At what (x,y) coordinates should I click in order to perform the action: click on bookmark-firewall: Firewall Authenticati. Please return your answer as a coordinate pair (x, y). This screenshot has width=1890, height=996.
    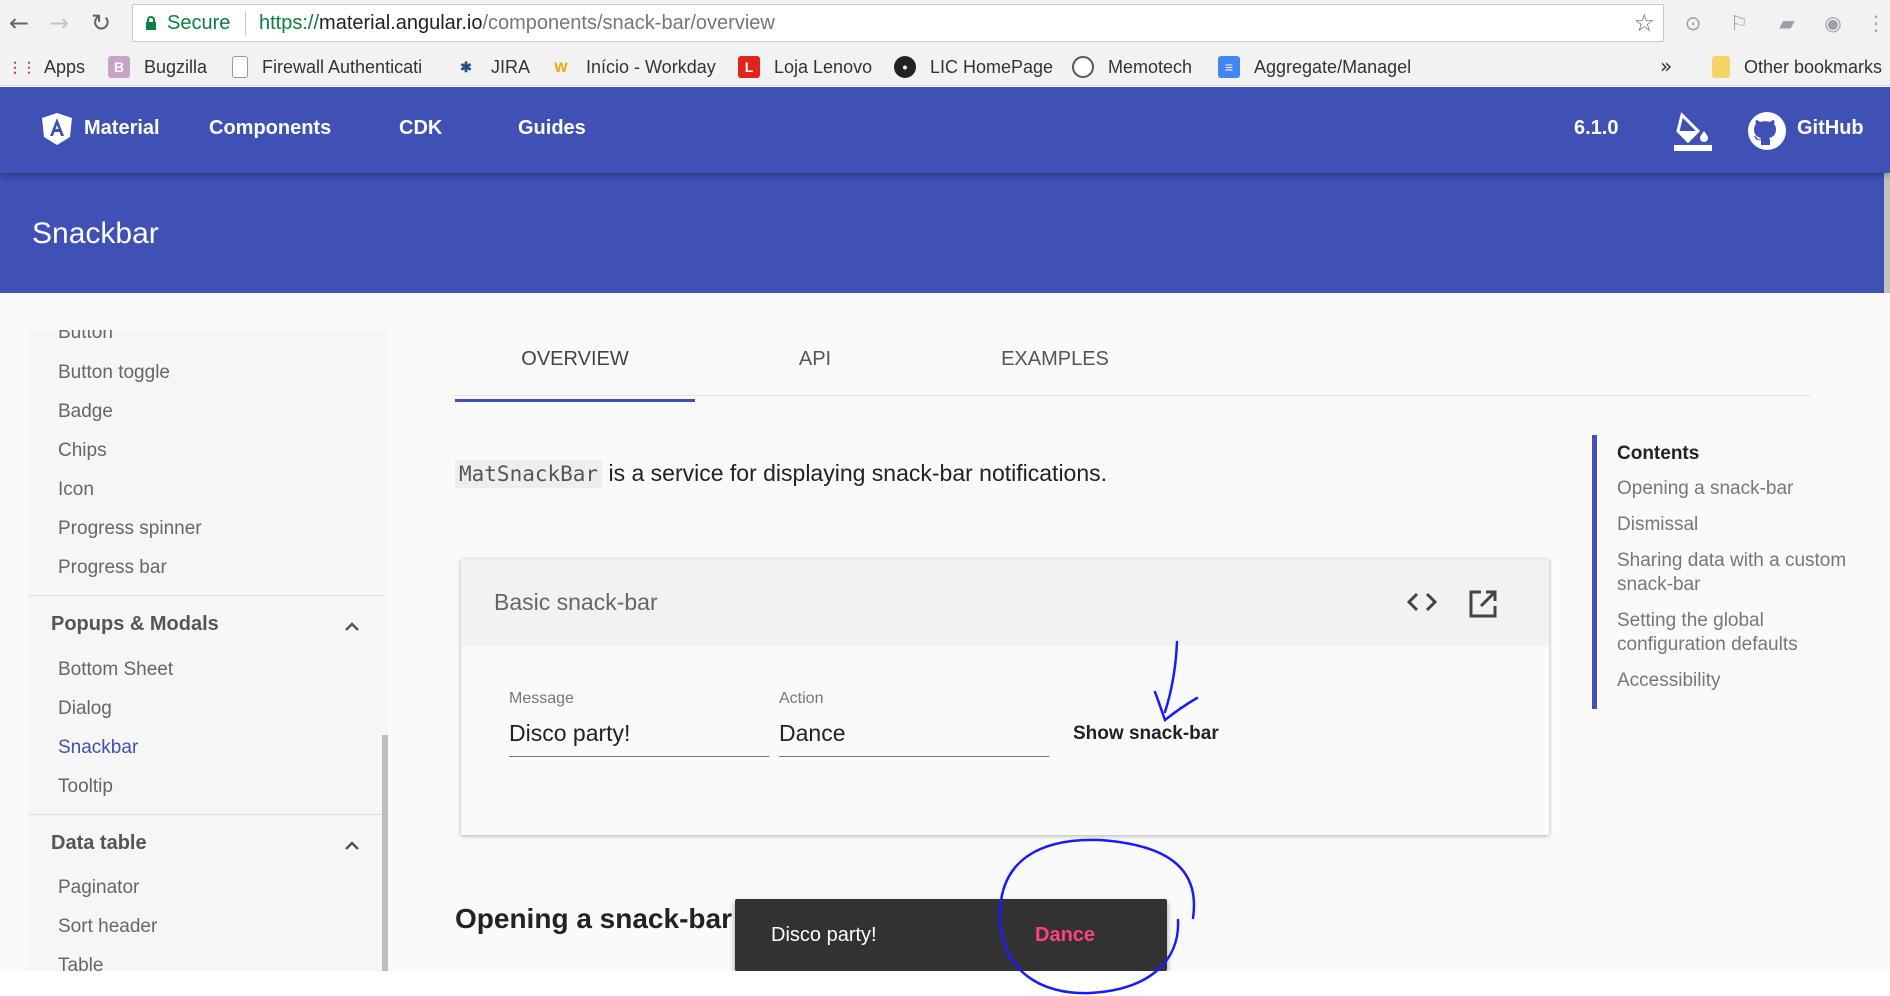
    Looking at the image, I should click on (327, 67).